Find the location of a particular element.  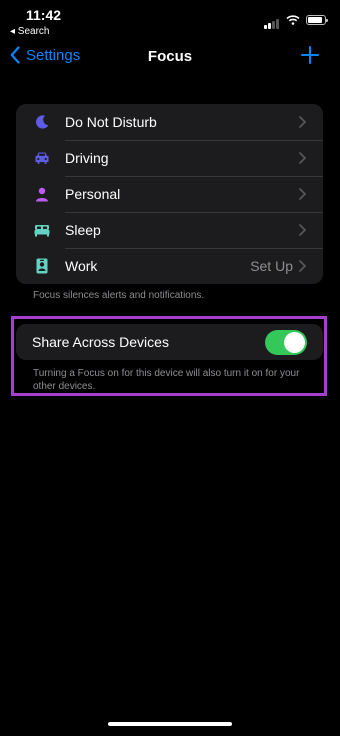

id-badge-icon is located at coordinates (42, 266).